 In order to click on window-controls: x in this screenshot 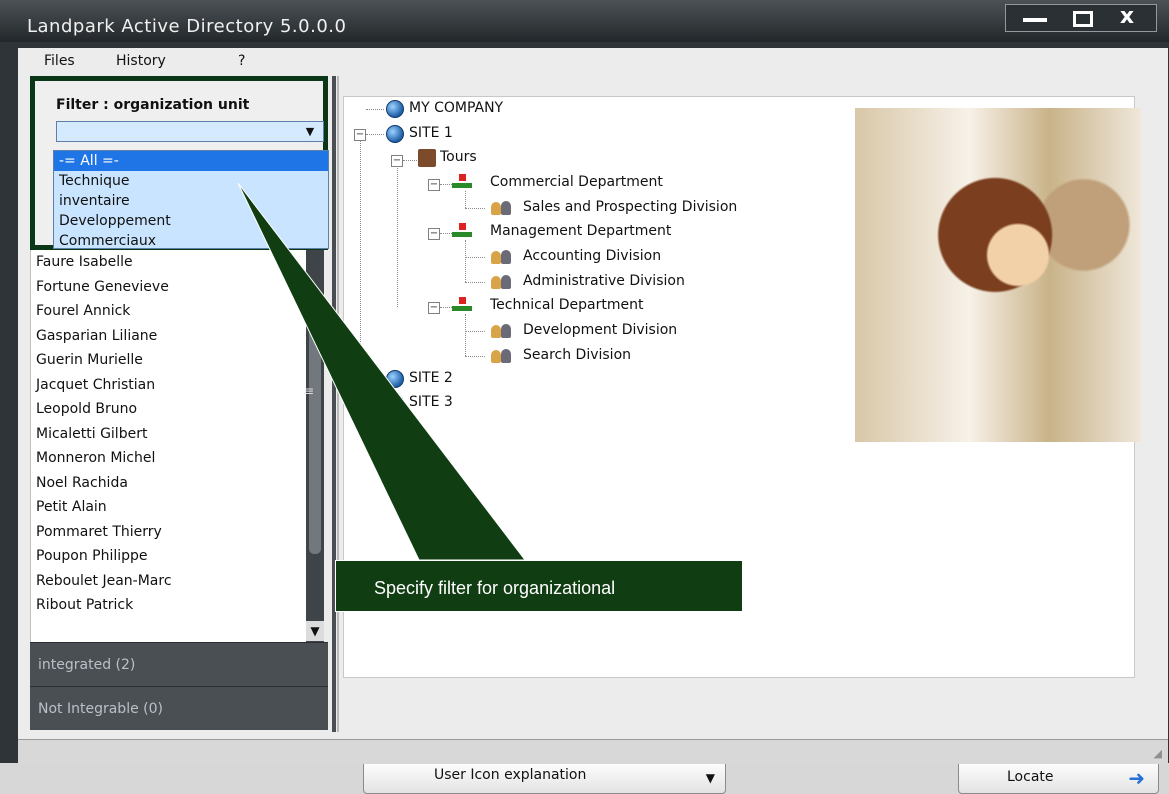, I will do `click(1081, 18)`.